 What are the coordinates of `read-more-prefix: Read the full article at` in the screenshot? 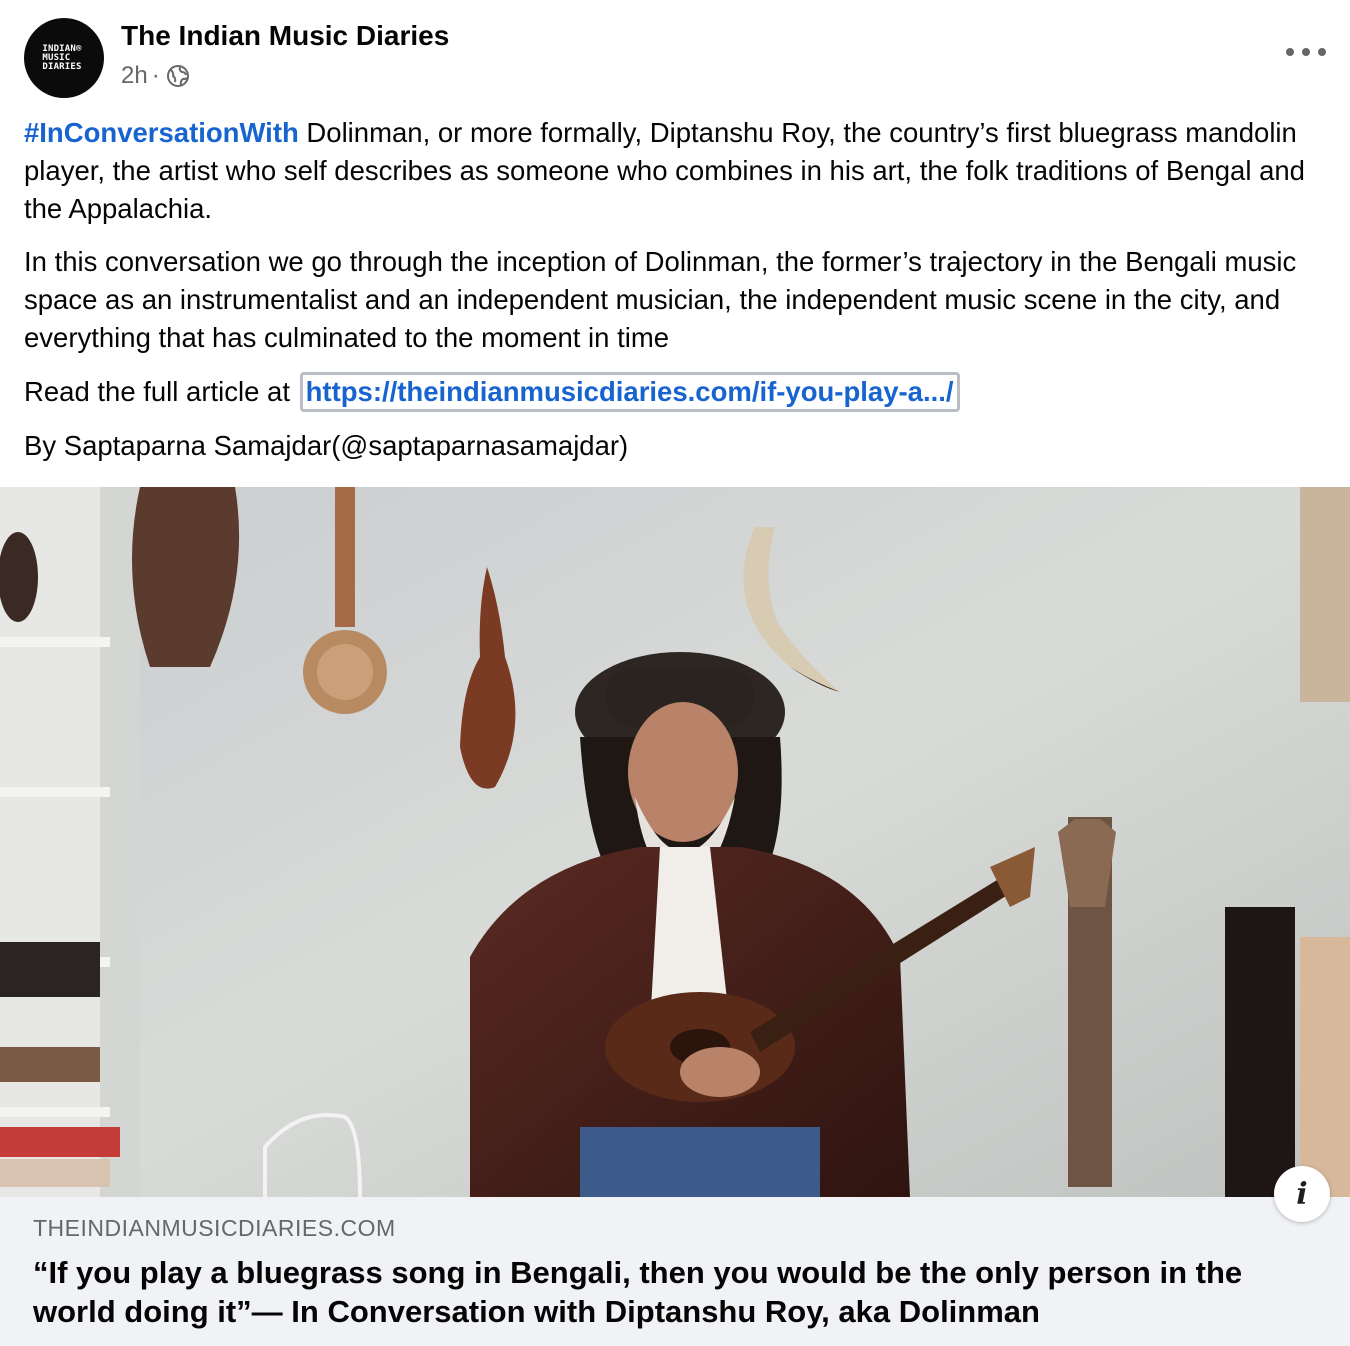 It's located at (161, 391).